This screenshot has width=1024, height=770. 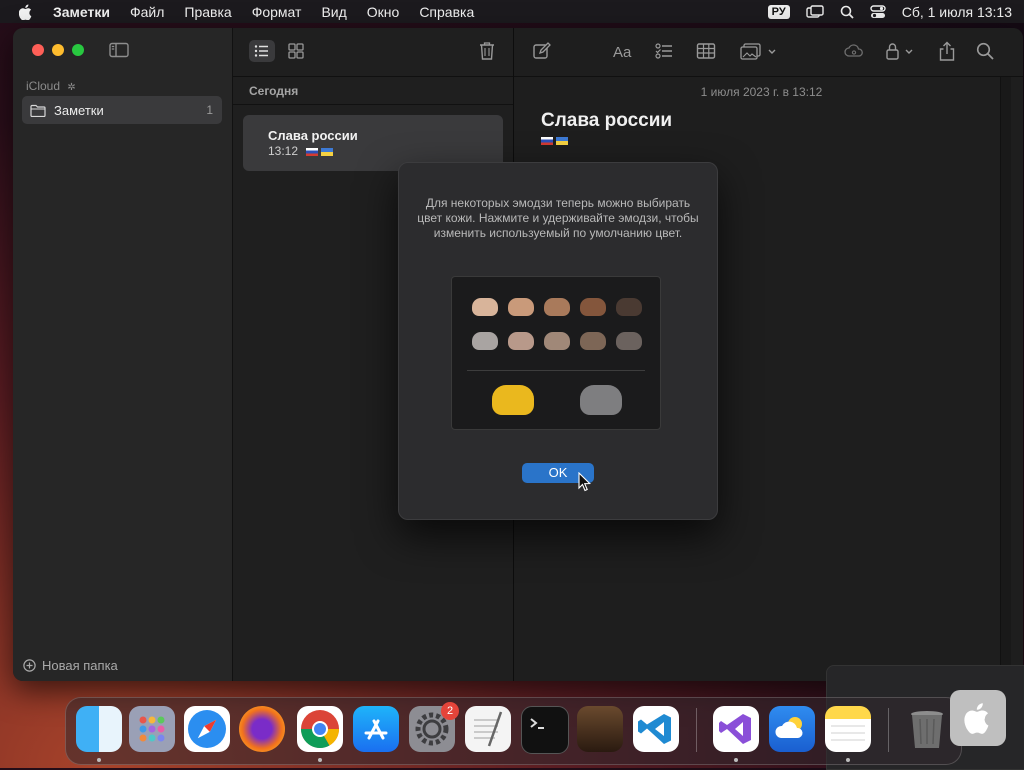 I want to click on chrome-logo-icon, so click(x=320, y=729).